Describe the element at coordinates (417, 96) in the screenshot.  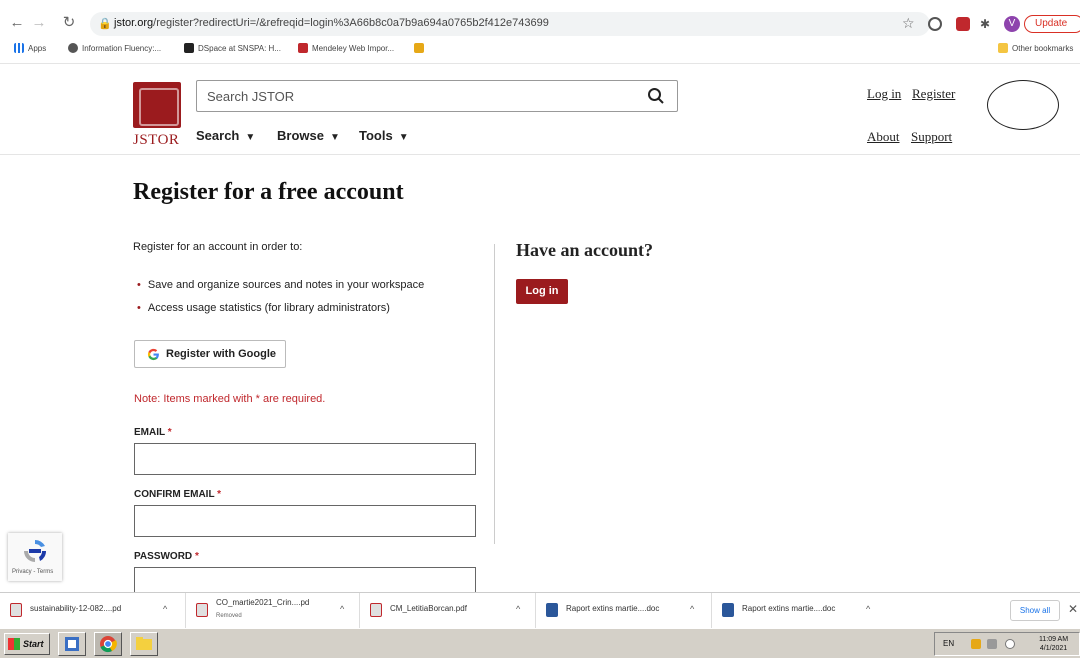
I see `search-input` at that location.